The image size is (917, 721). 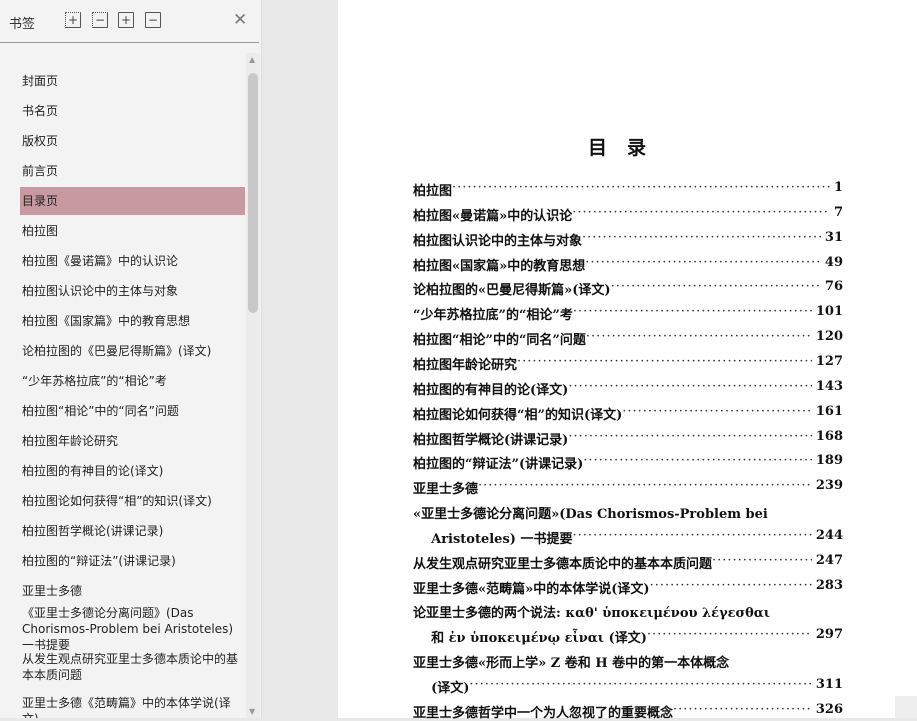 I want to click on bookmark-item: 书名页, so click(x=132, y=111).